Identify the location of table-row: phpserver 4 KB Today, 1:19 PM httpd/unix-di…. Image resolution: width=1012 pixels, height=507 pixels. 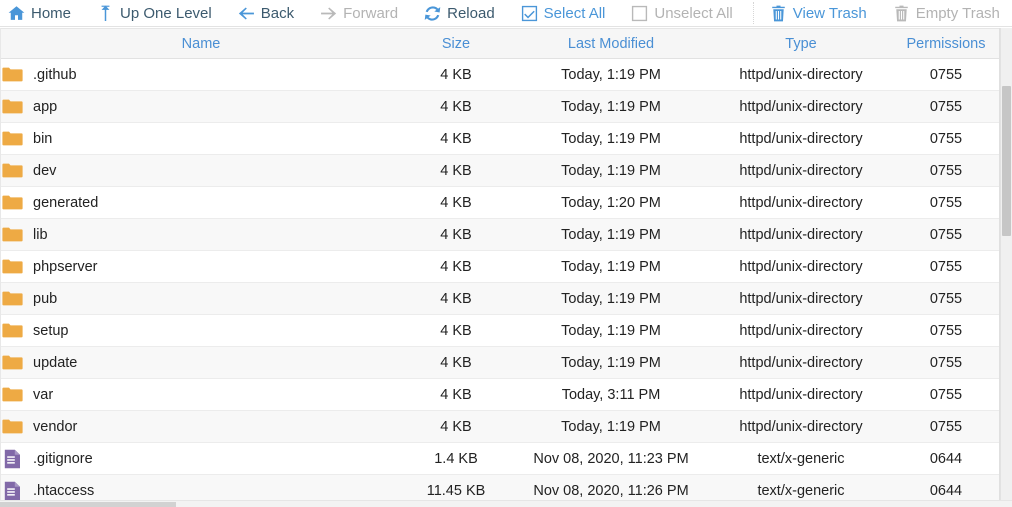
(500, 266).